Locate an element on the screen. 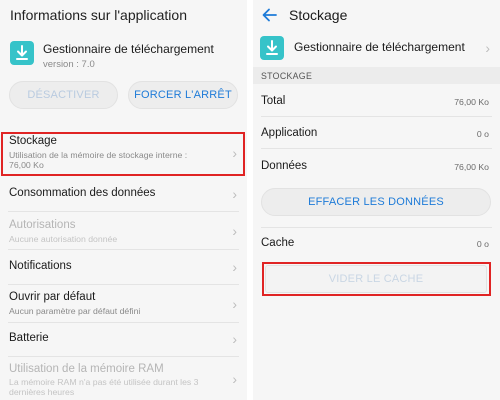 The width and height of the screenshot is (500, 400). item-label: Notifications is located at coordinates (40, 266).